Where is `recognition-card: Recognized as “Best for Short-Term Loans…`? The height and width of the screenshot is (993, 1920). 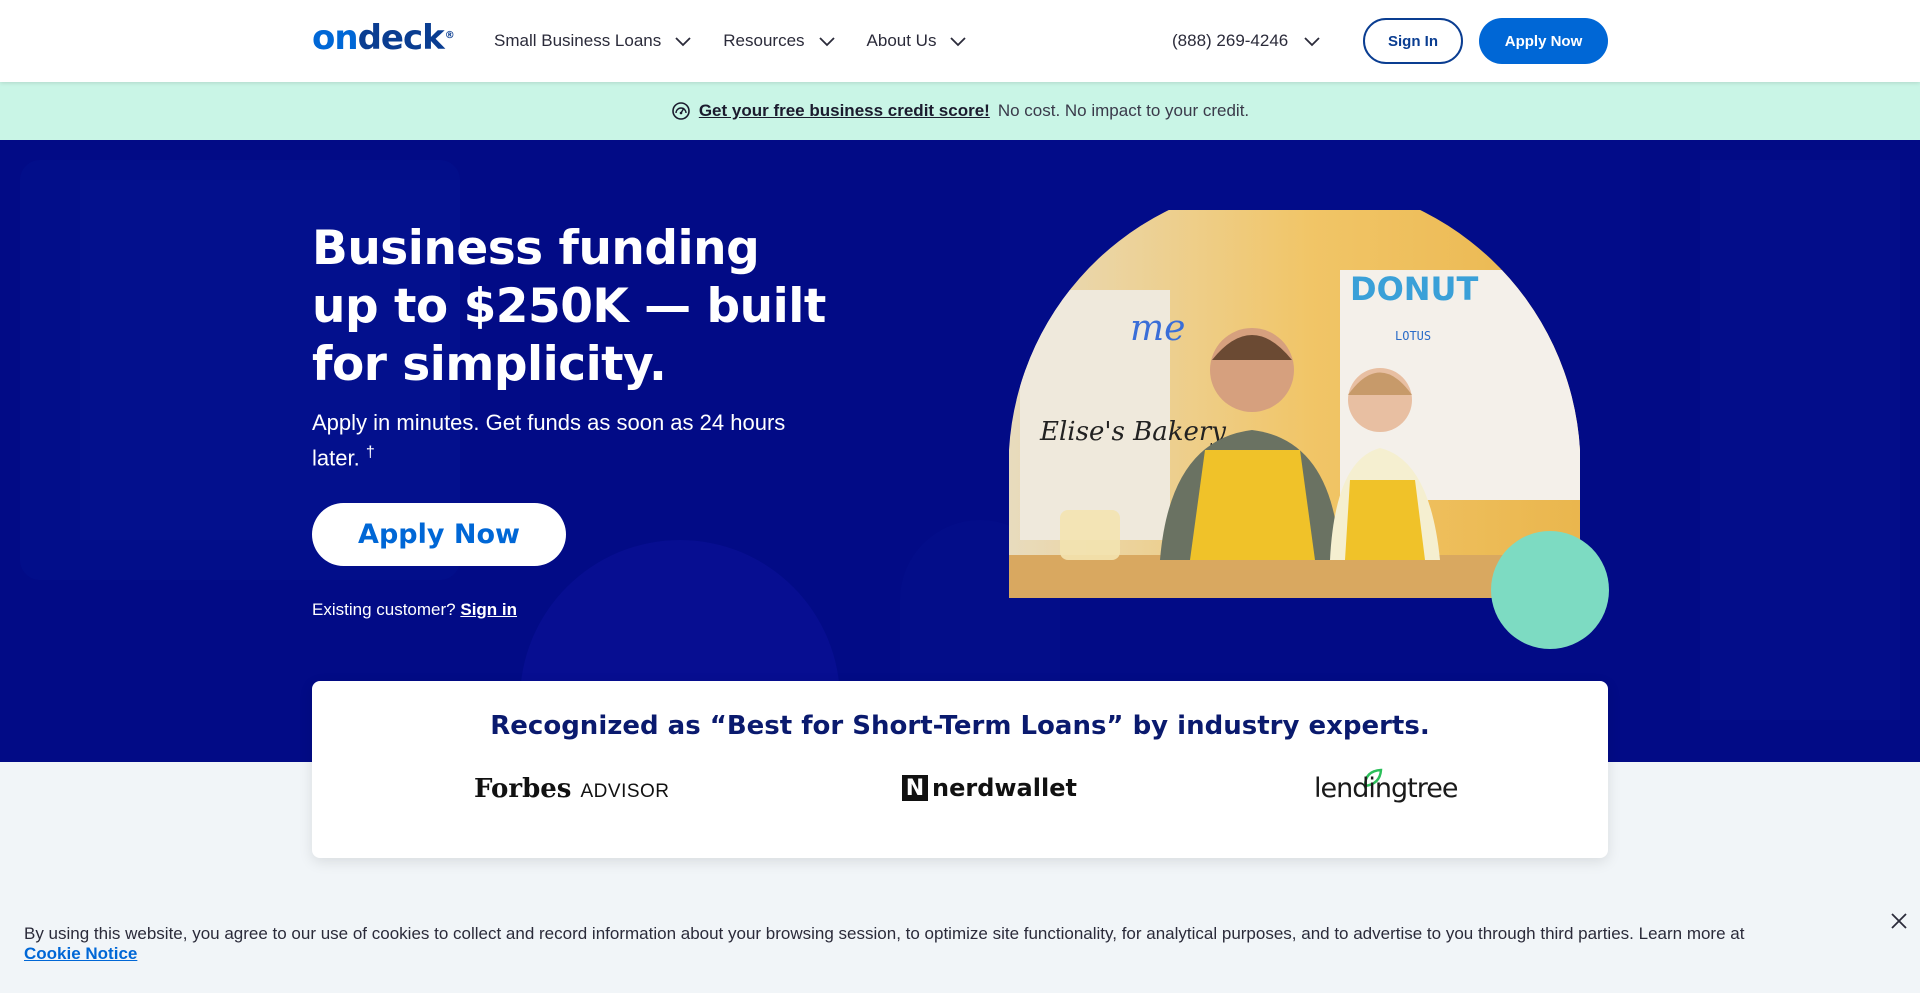 recognition-card: Recognized as “Best for Short-Term Loans… is located at coordinates (960, 769).